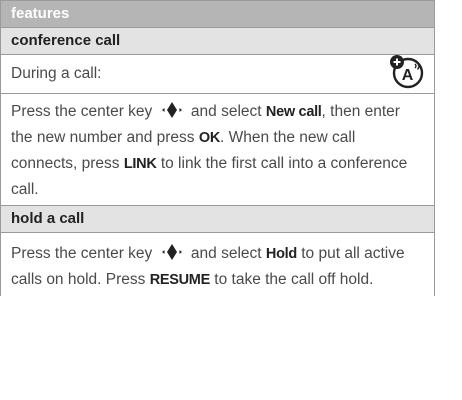  What do you see at coordinates (293, 112) in the screenshot?
I see `keyword-new-call: New call` at bounding box center [293, 112].